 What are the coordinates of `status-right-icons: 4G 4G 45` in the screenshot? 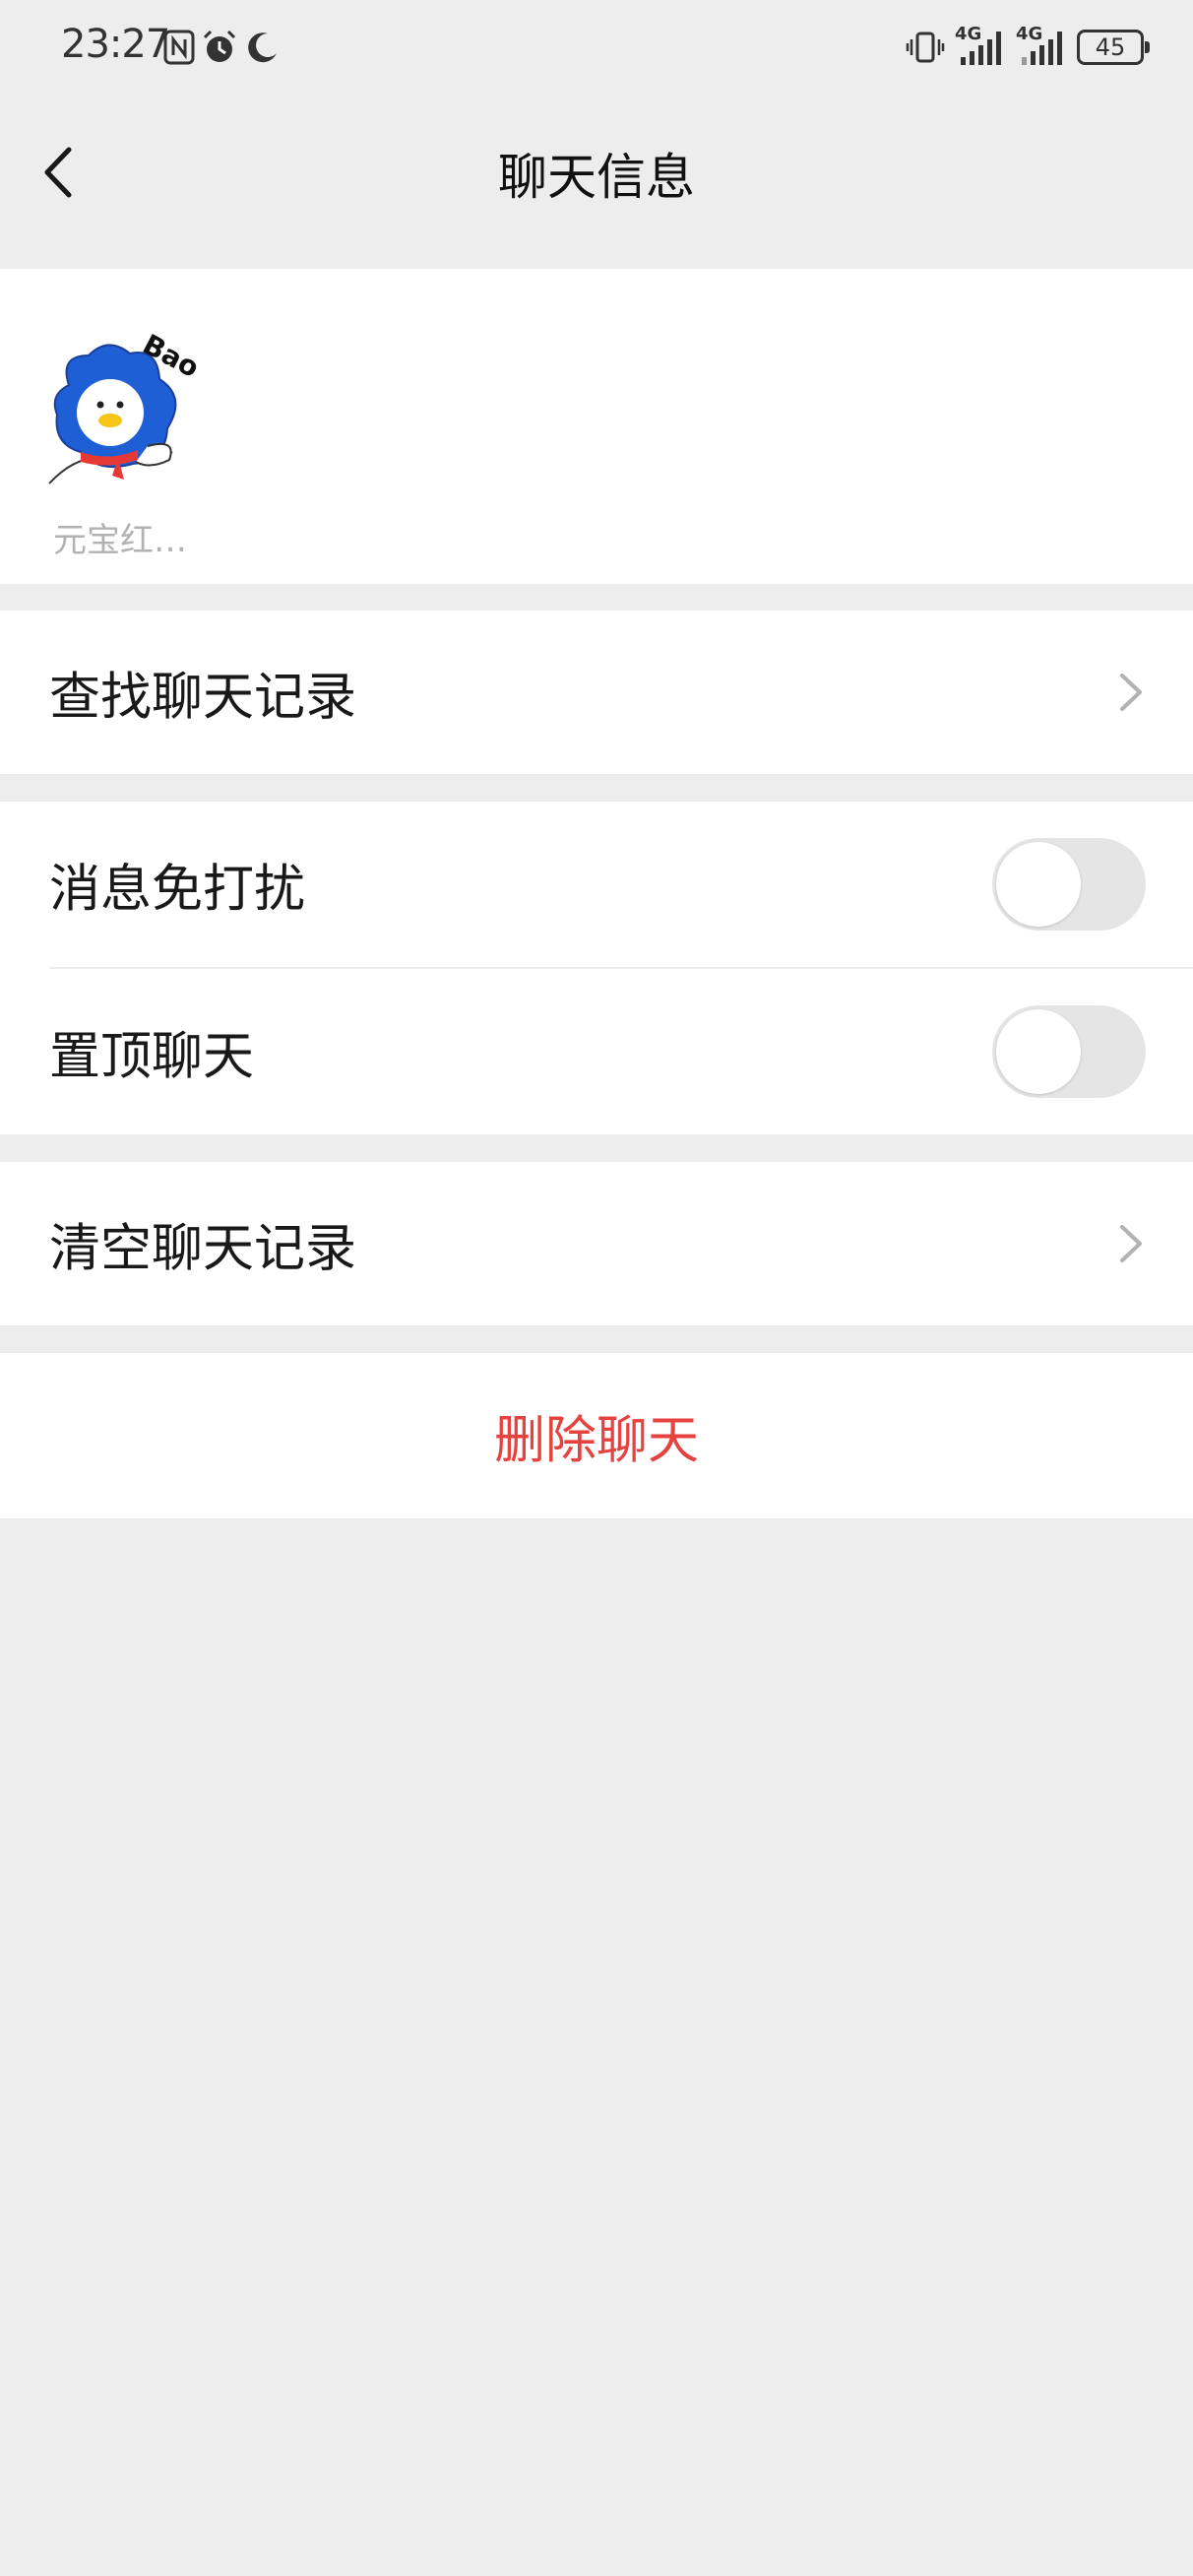 It's located at (1028, 46).